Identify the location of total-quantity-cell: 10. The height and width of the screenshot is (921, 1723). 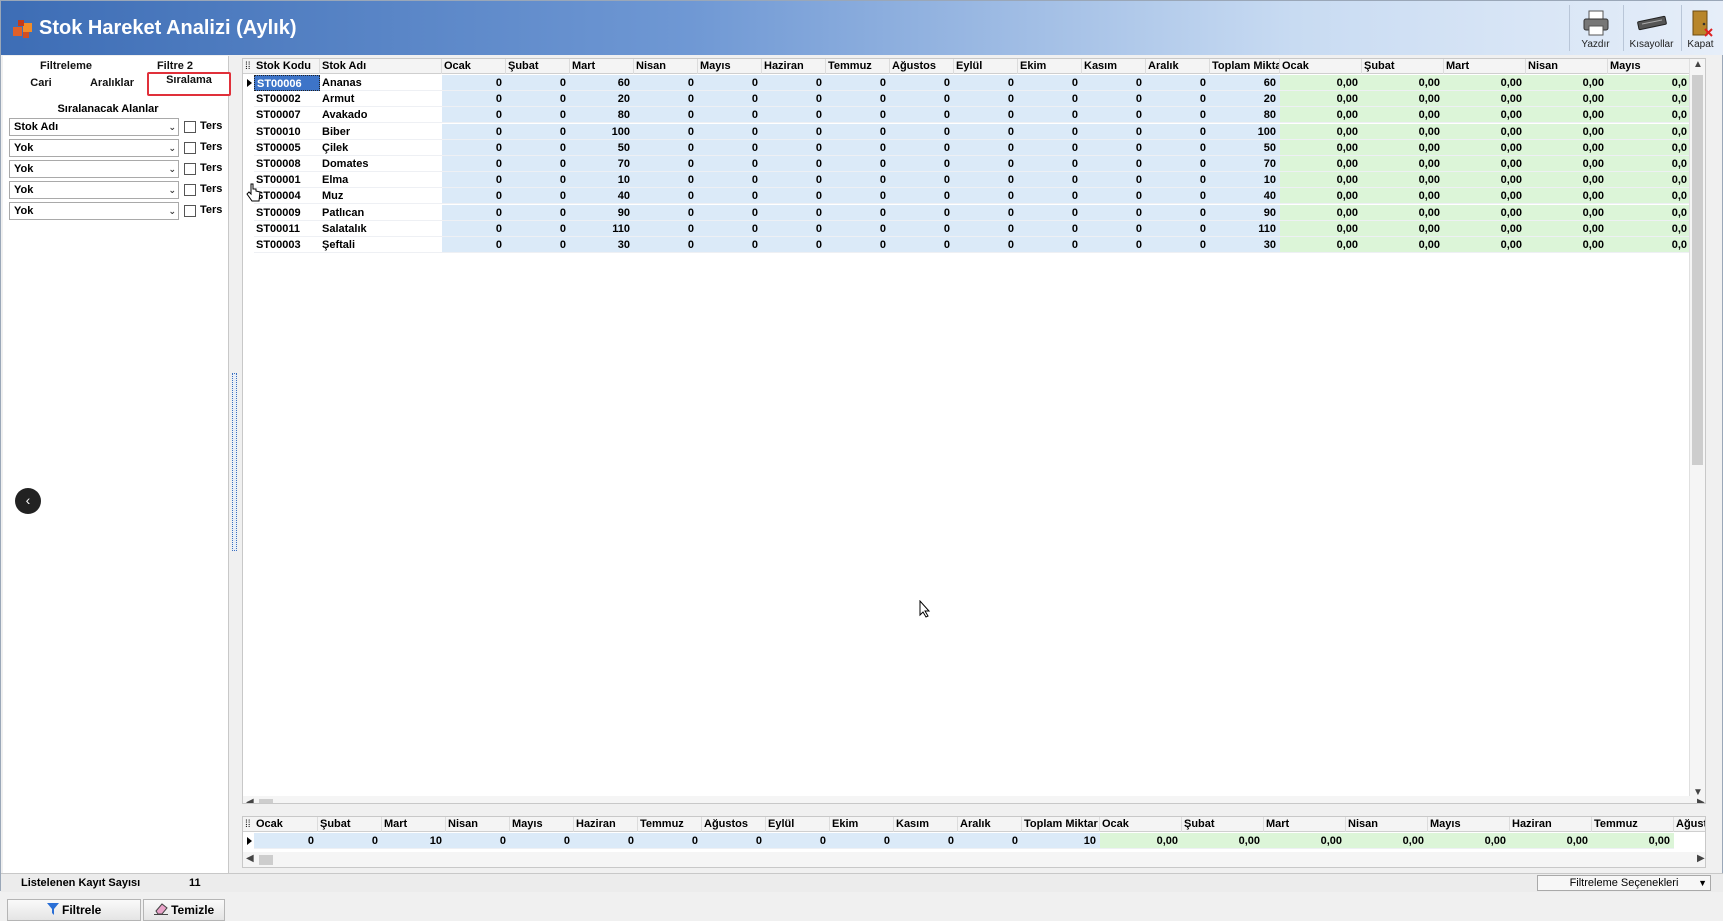
(1245, 180).